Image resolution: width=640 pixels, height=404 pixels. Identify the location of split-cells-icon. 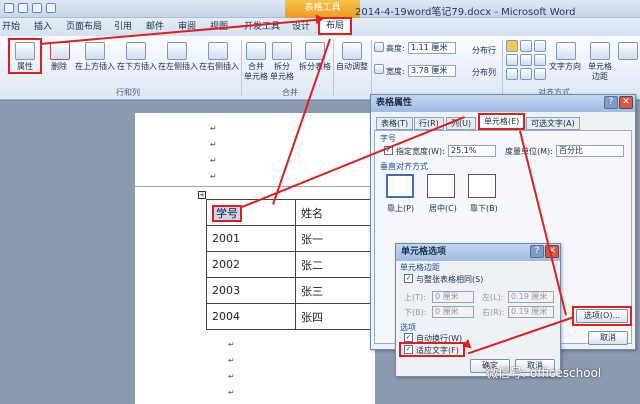
(282, 51).